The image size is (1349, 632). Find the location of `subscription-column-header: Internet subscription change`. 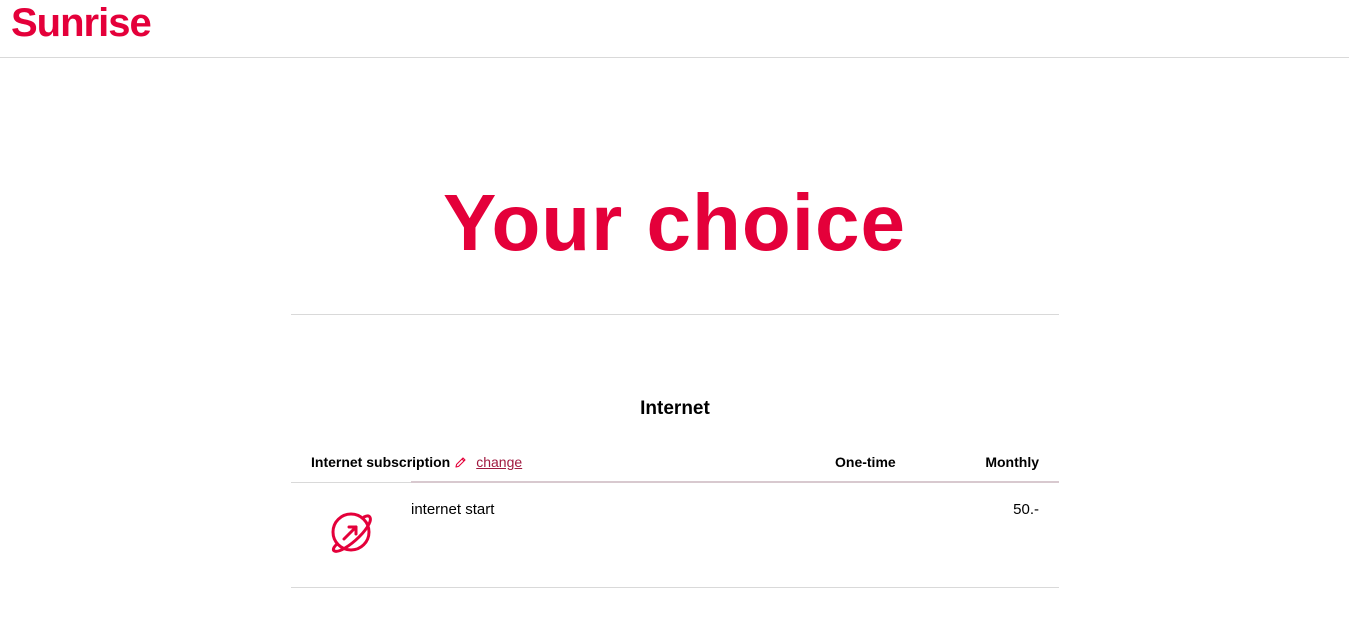

subscription-column-header: Internet subscription change is located at coordinates (416, 462).